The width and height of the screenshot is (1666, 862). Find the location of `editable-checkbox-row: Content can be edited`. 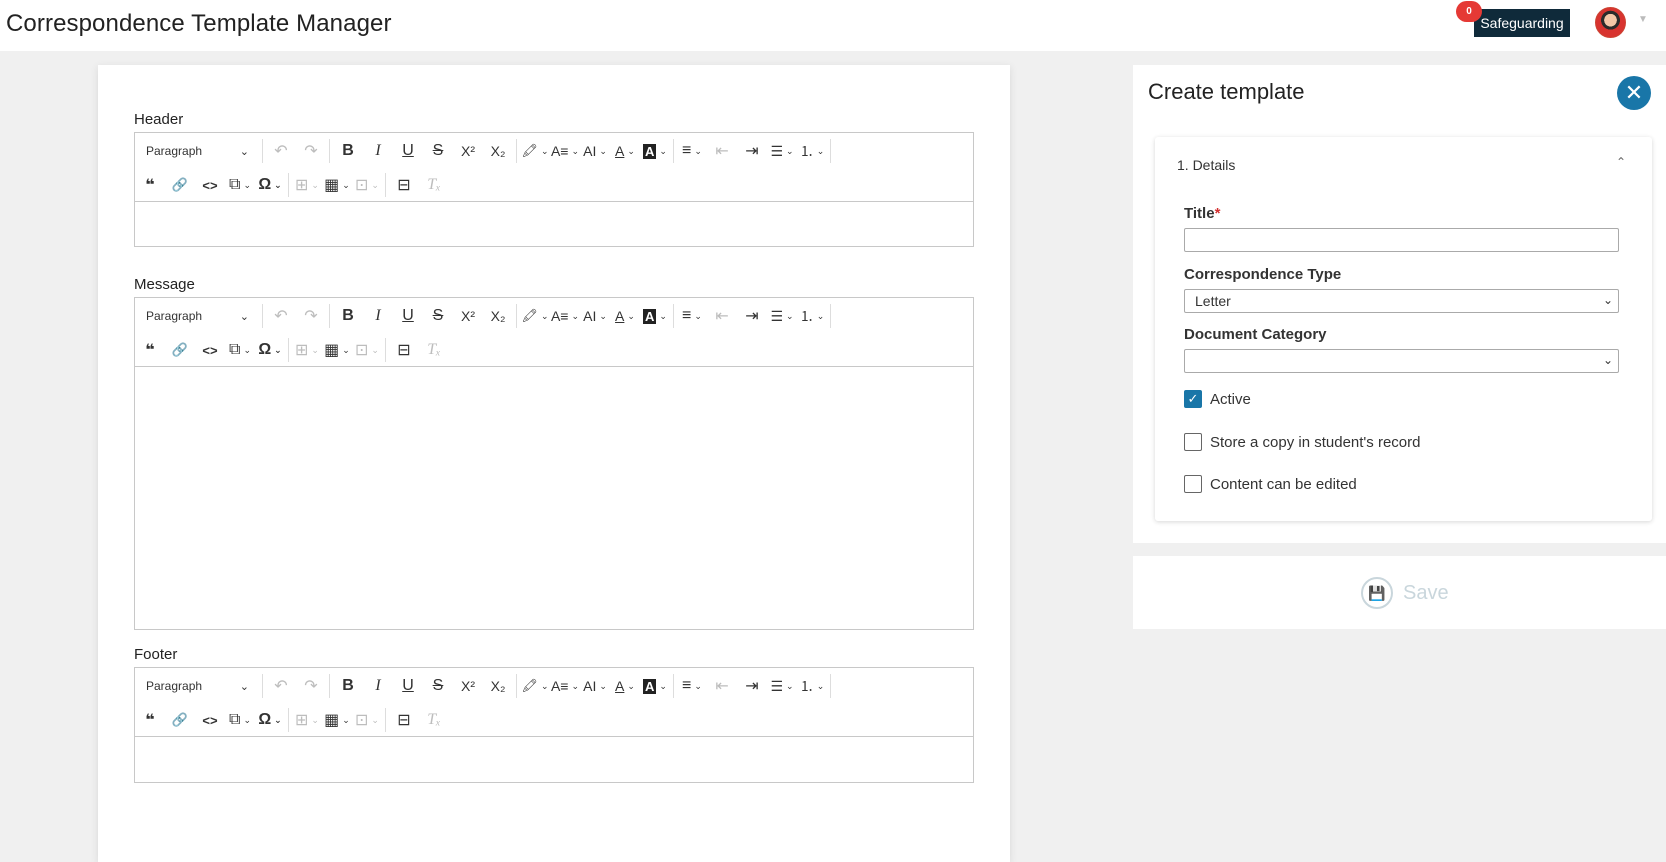

editable-checkbox-row: Content can be edited is located at coordinates (1270, 484).